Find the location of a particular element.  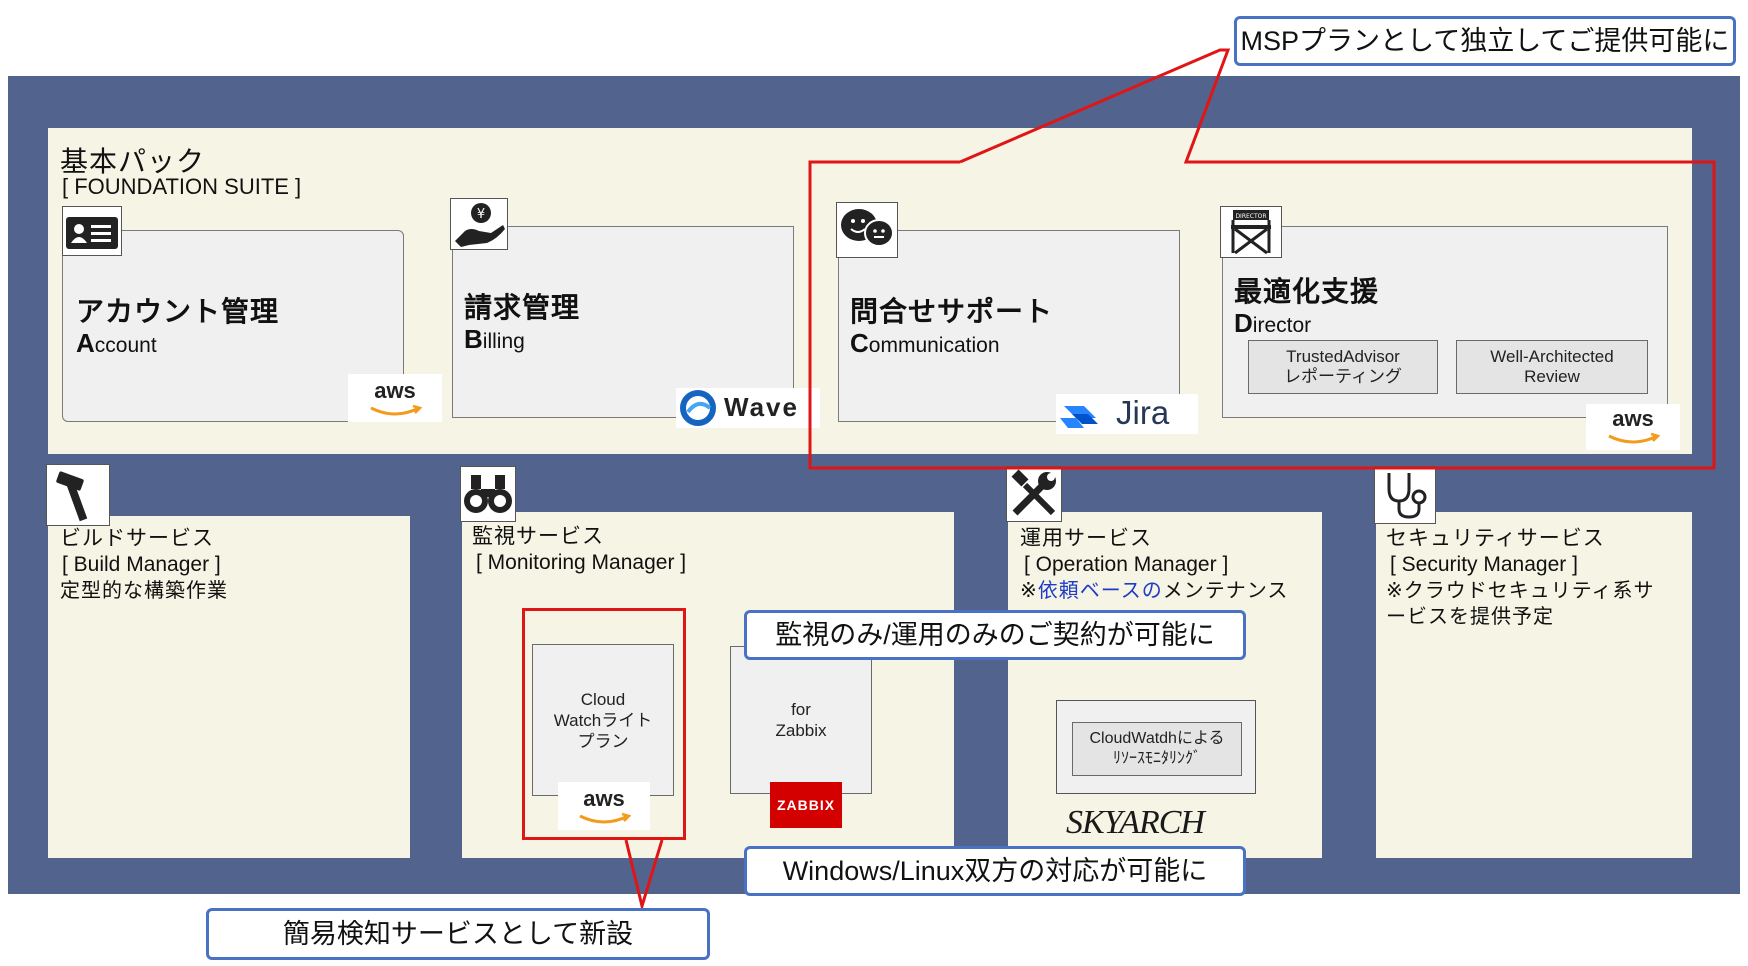

msp-callout: MSPプランとして独立してご提供可能に is located at coordinates (1485, 41).